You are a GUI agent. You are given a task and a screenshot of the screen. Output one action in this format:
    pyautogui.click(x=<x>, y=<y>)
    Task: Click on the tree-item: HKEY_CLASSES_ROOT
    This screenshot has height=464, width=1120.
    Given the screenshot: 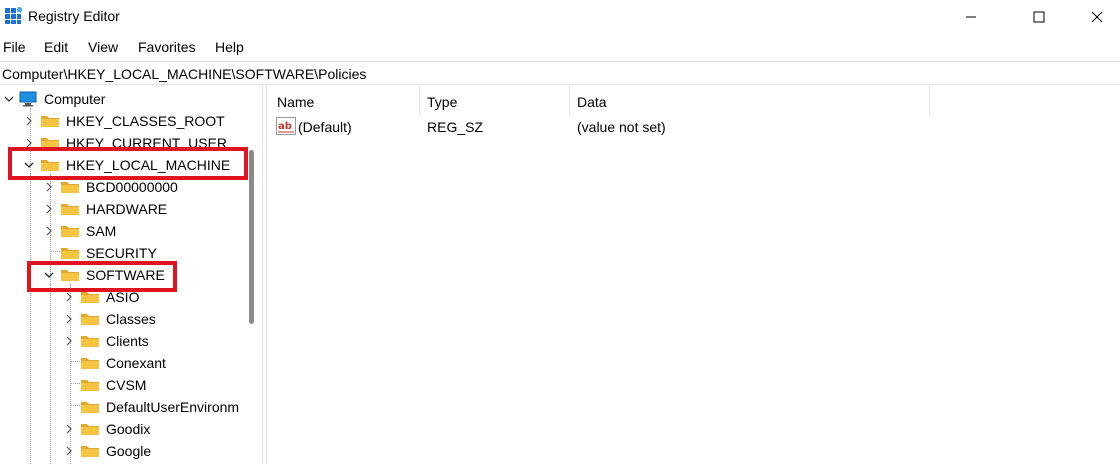 What is the action you would take?
    pyautogui.click(x=123, y=121)
    